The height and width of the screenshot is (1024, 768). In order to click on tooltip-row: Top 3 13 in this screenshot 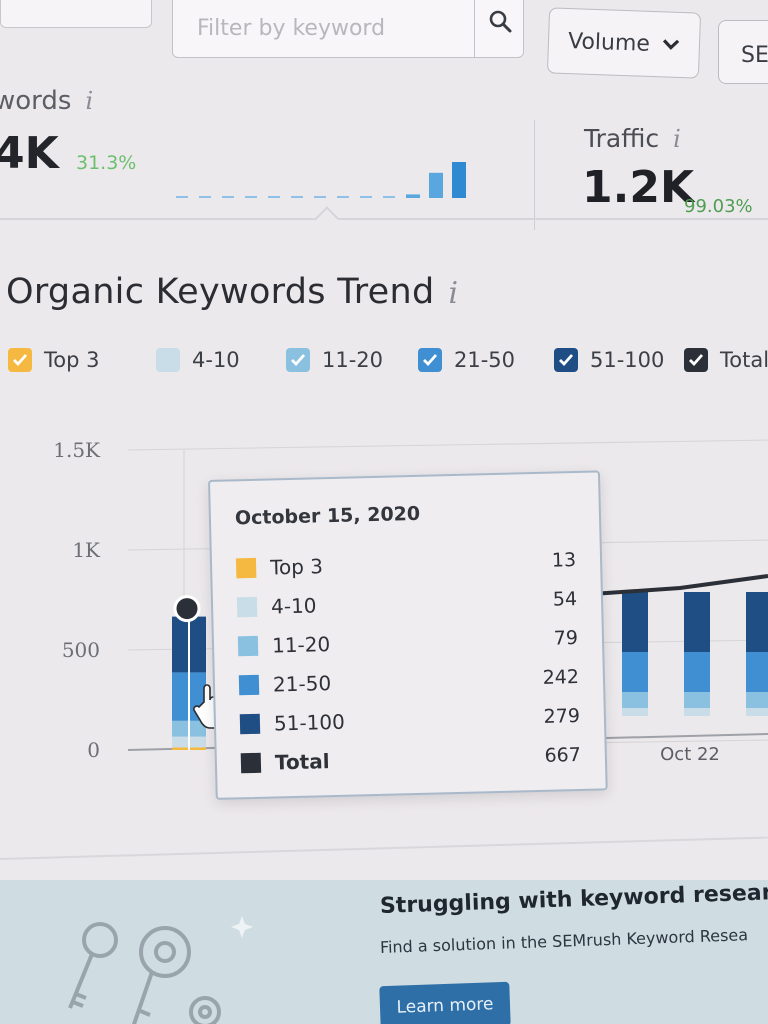, I will do `click(406, 564)`.